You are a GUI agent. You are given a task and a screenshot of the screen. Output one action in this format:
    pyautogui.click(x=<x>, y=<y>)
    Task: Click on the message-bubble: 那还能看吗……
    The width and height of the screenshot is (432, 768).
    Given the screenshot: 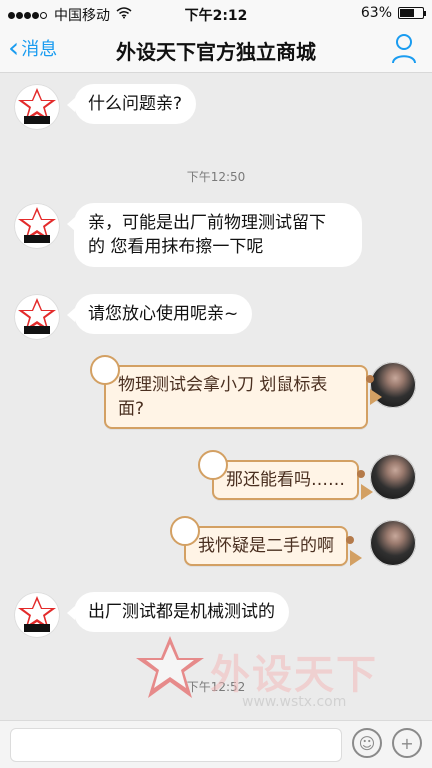 What is the action you would take?
    pyautogui.click(x=285, y=475)
    